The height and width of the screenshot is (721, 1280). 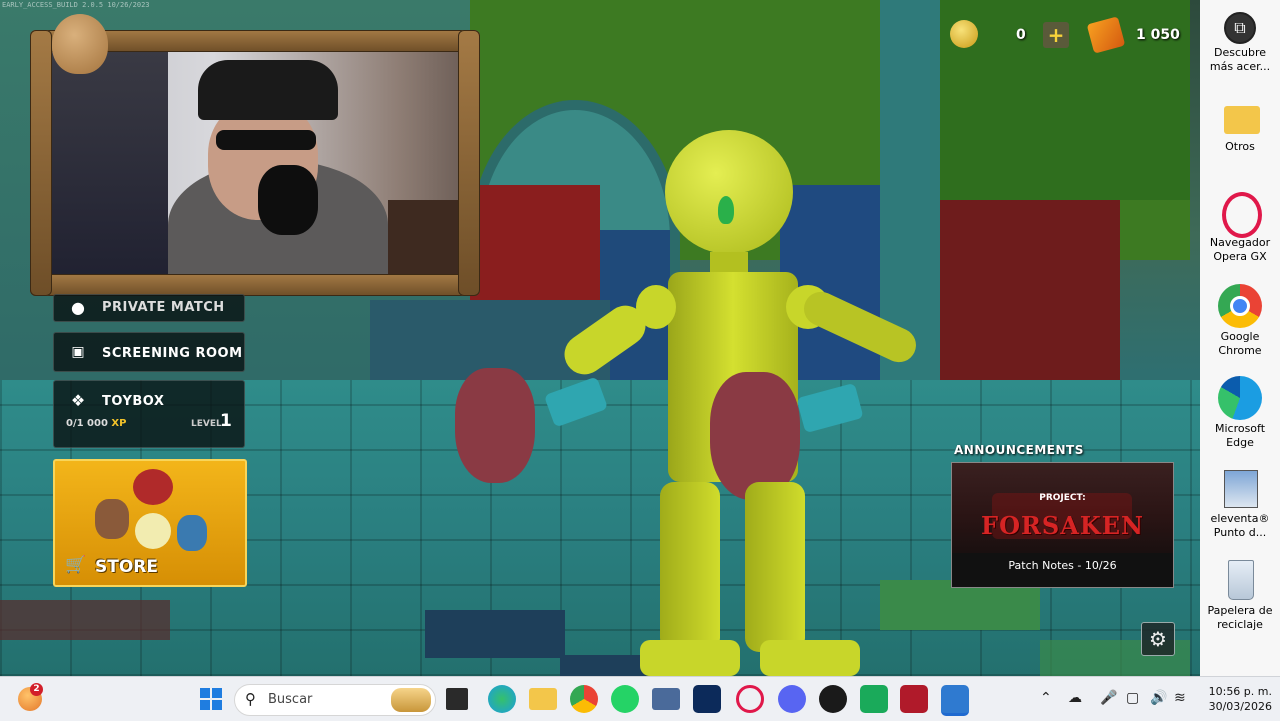 I want to click on announcement-caption: Patch Notes - 10/26, so click(x=1062, y=570).